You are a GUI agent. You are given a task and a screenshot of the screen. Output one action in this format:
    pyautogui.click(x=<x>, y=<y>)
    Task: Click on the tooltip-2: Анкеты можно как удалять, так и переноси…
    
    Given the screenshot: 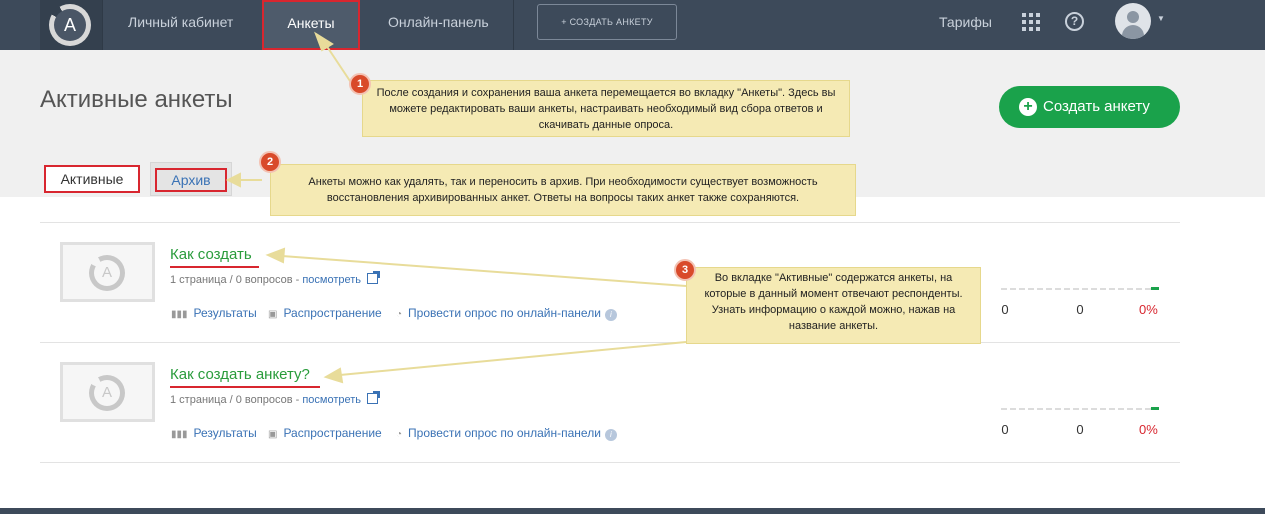 What is the action you would take?
    pyautogui.click(x=563, y=190)
    